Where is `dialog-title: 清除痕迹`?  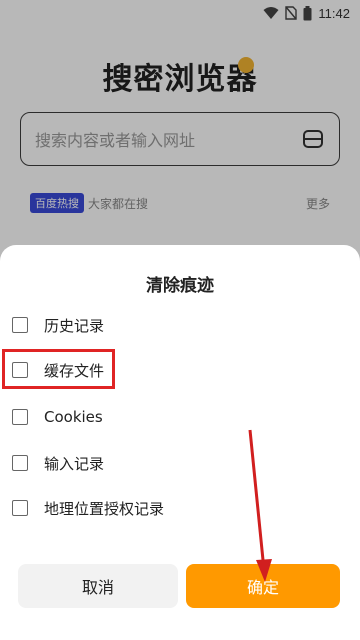
dialog-title: 清除痕迹 is located at coordinates (180, 286).